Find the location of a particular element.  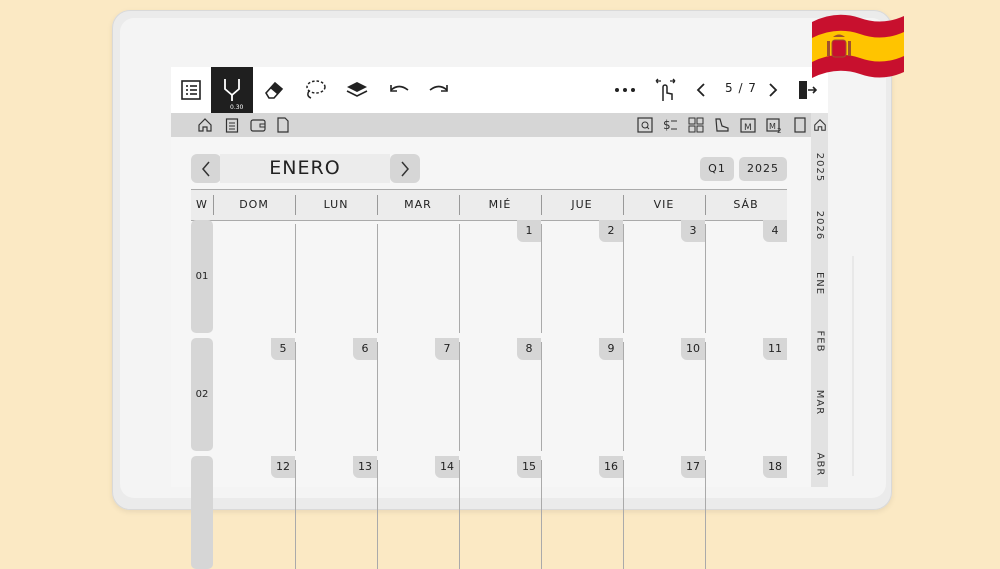

spain-flag-icon is located at coordinates (858, 46).